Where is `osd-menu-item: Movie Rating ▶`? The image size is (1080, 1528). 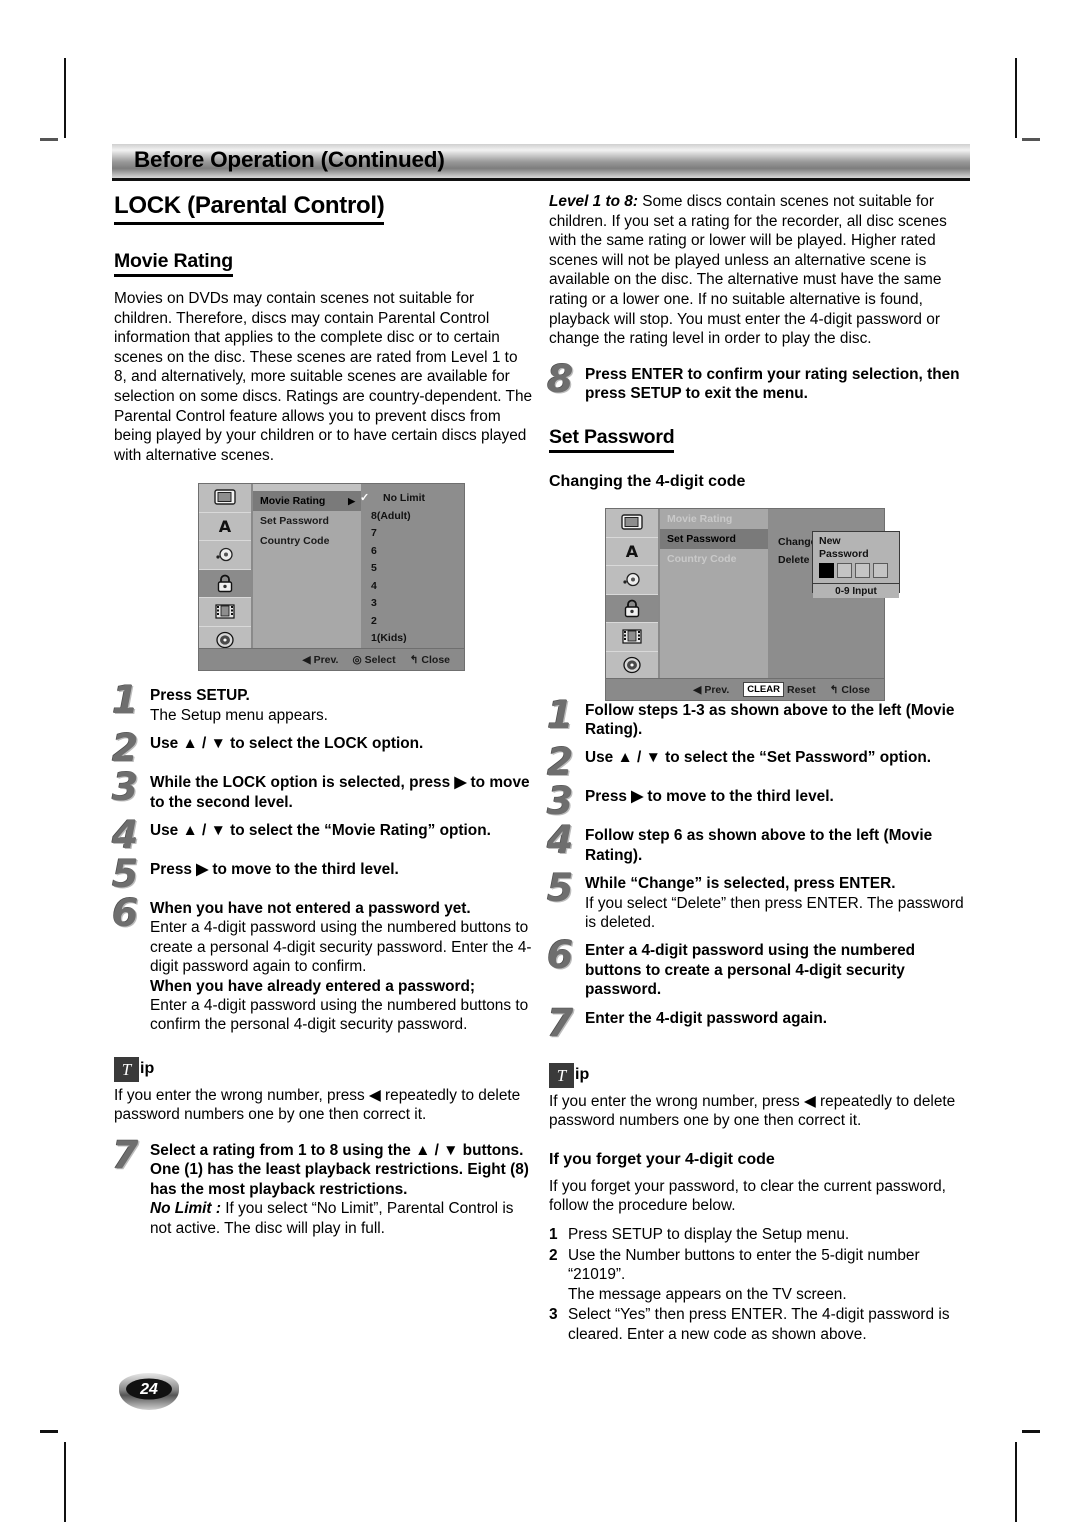 osd-menu-item: Movie Rating ▶ is located at coordinates (307, 501).